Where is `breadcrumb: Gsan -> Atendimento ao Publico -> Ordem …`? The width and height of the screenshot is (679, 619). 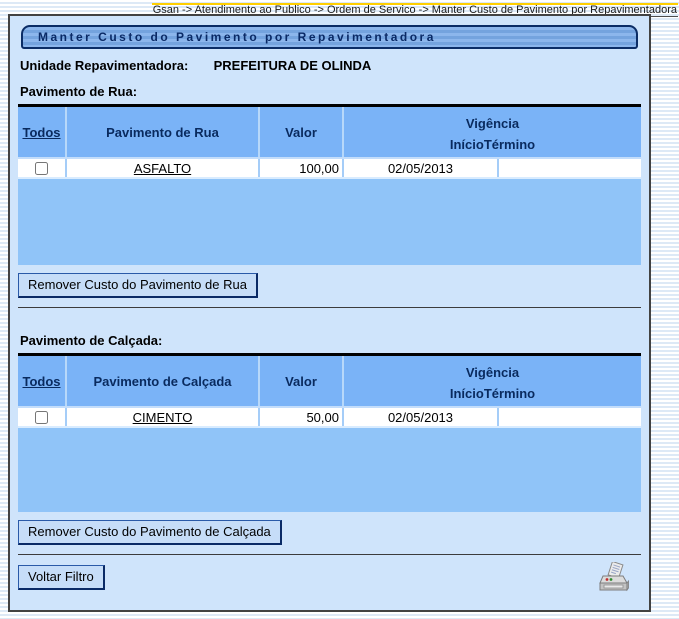 breadcrumb: Gsan -> Atendimento ao Publico -> Ordem … is located at coordinates (339, 8).